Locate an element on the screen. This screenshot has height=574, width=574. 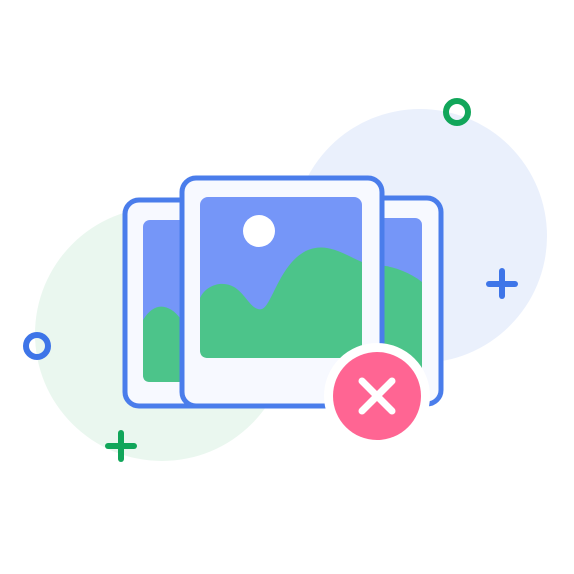
mountain-icon is located at coordinates (161, 344).